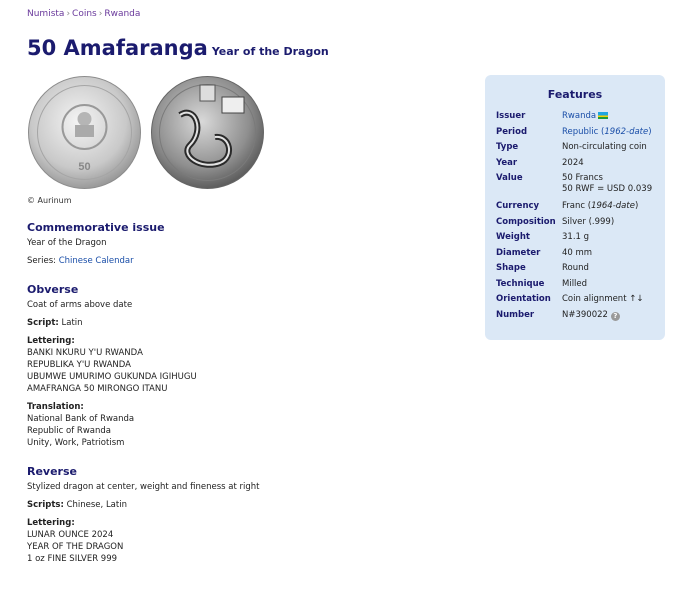 Image resolution: width=689 pixels, height=603 pixels. Describe the element at coordinates (76, 443) in the screenshot. I see `obverse-translation-line: Unity, Work, Patriotism` at that location.